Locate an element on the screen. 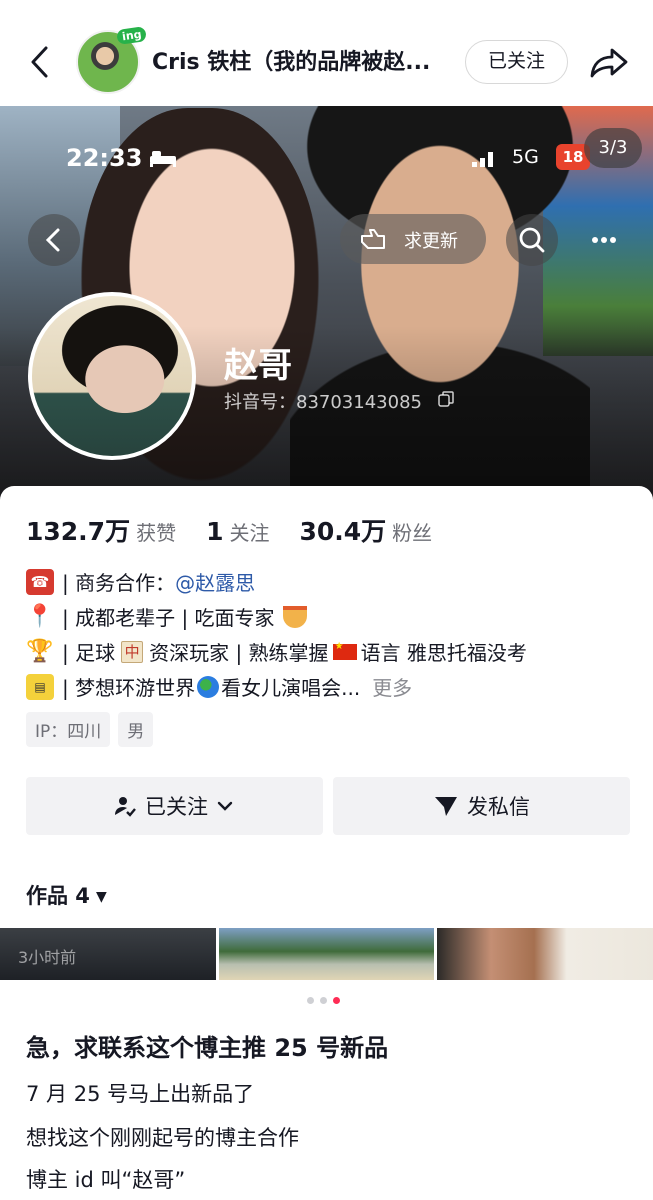  bio-location-text: | 成都老辈子 | 吃面专家 is located at coordinates (168, 618).